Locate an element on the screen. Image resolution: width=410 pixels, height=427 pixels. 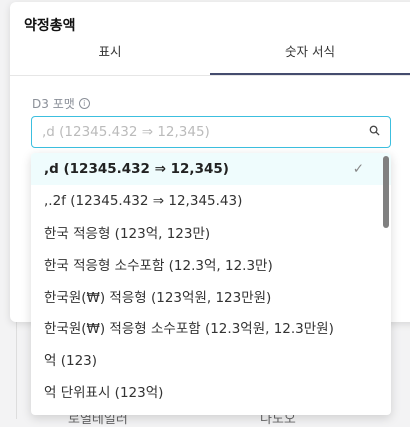
d3-format-label: D3 포맷 i is located at coordinates (61, 103).